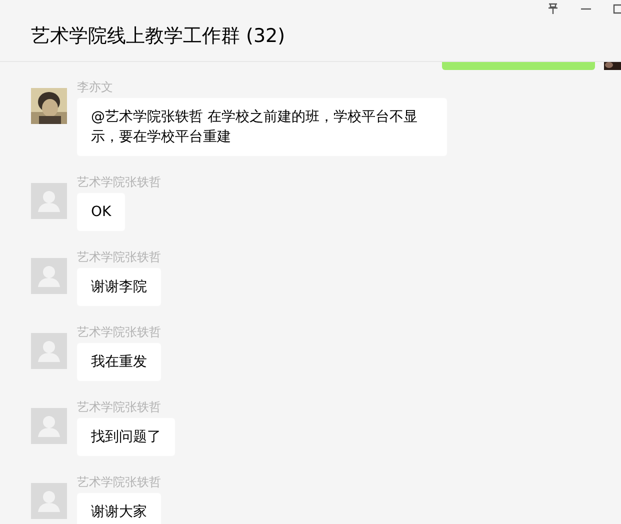 The width and height of the screenshot is (621, 524). Describe the element at coordinates (262, 127) in the screenshot. I see `message-bubble: @艺术学院张轶哲 在学校之前建的班，学校平台不显示，要在学校平台重建` at that location.